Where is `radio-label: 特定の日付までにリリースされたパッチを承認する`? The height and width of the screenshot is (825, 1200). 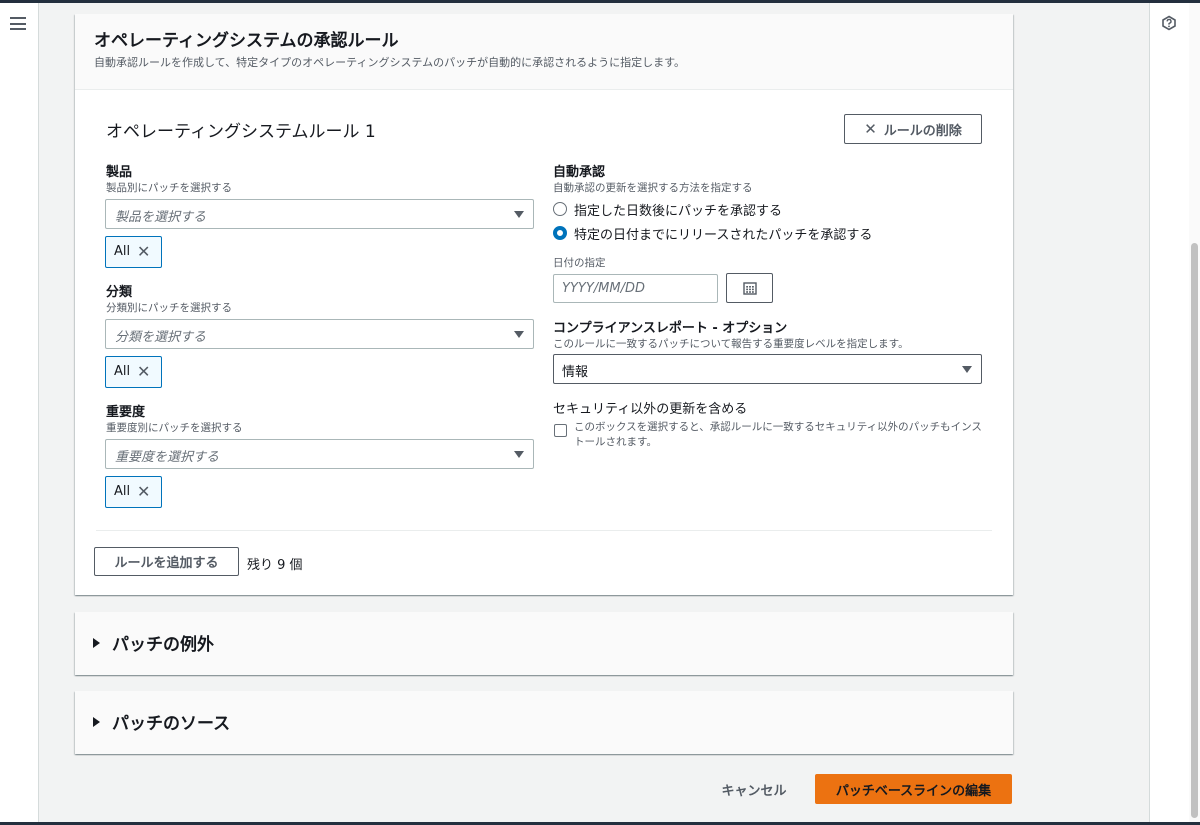
radio-label: 特定の日付までにリリースされたパッチを承認する is located at coordinates (723, 235).